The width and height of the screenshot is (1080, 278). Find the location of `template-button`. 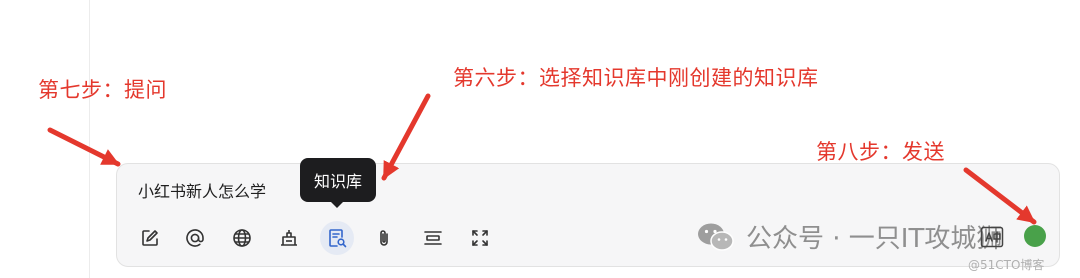

template-button is located at coordinates (433, 238).